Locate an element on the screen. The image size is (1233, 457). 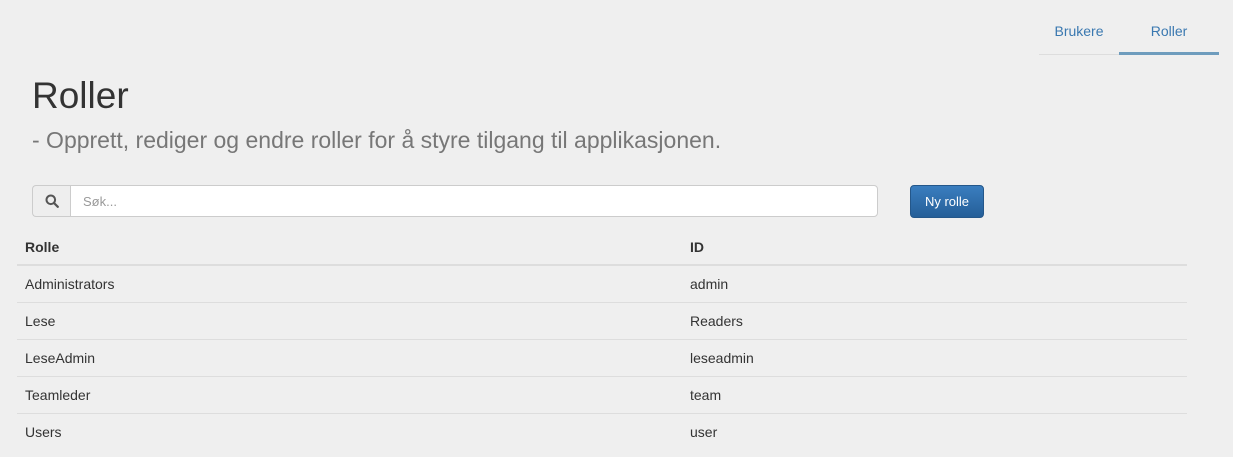
role-name-cell: Teamleder is located at coordinates (349, 395).